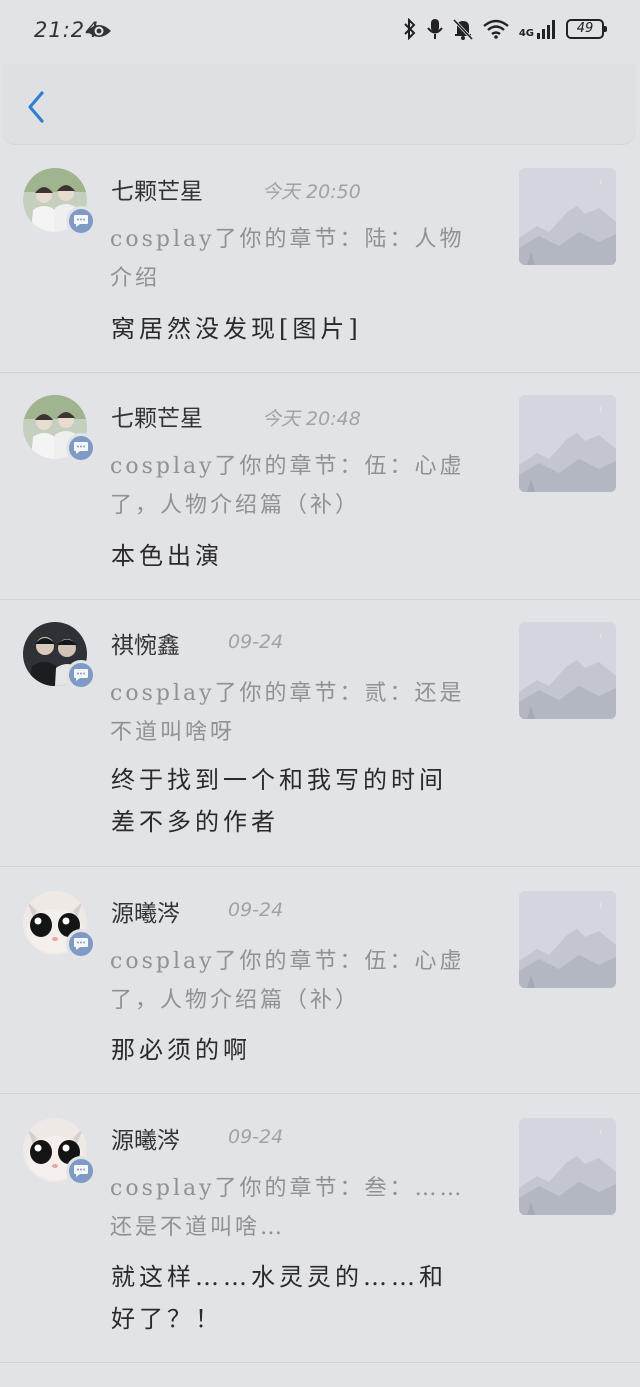  I want to click on bell-muted-icon, so click(462, 29).